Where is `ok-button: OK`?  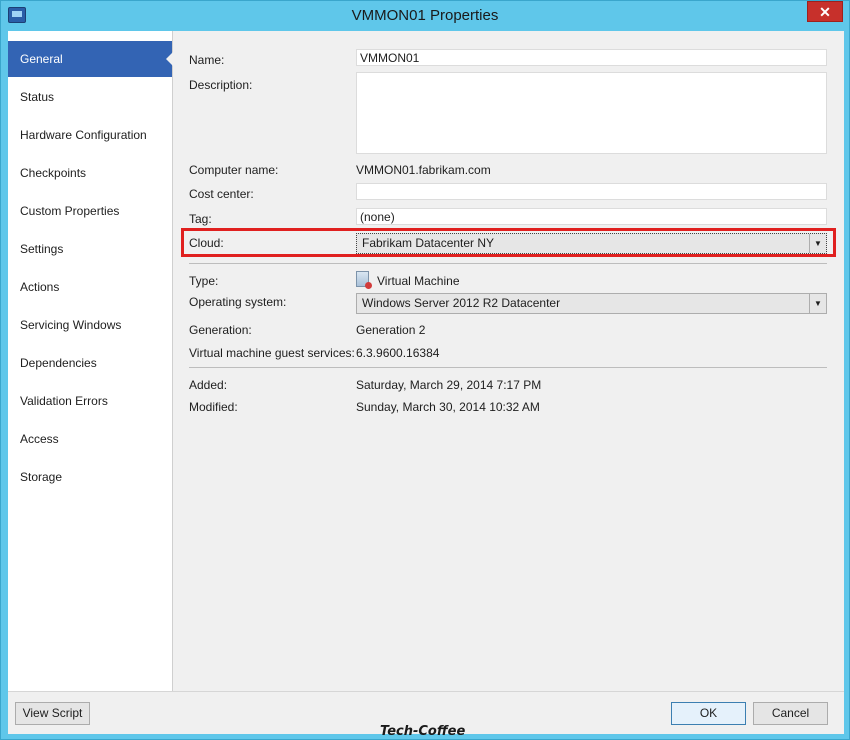
ok-button: OK is located at coordinates (708, 713).